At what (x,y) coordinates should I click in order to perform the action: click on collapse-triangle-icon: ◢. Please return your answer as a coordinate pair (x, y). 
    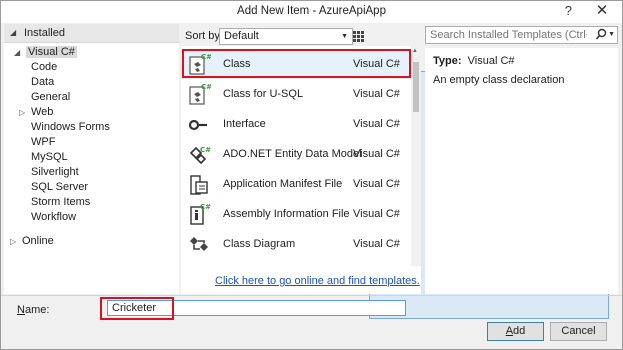
    Looking at the image, I should click on (13, 32).